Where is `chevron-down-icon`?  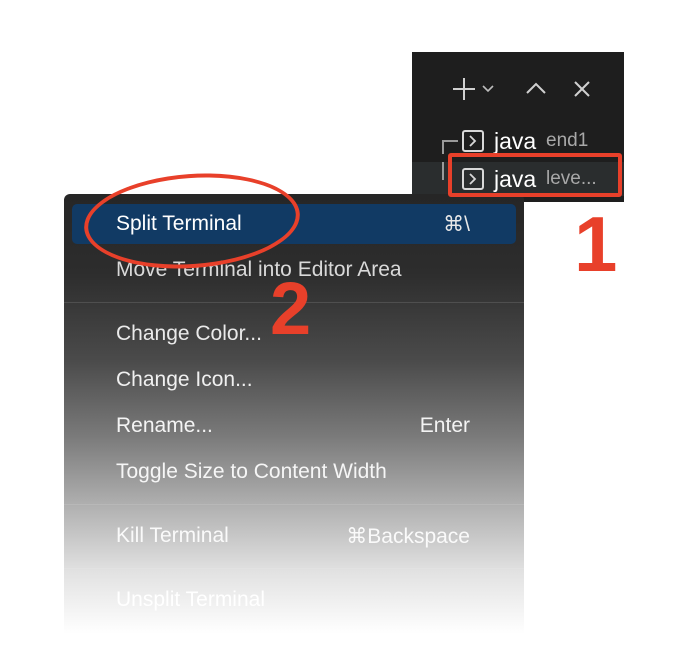
chevron-down-icon is located at coordinates (488, 89).